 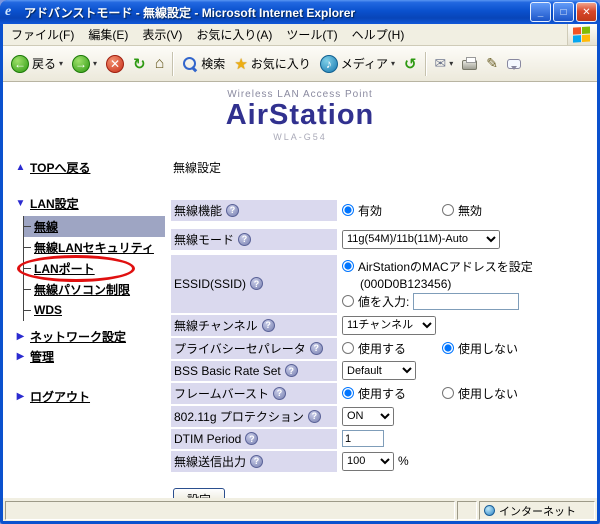 I want to click on wireless-mode-select: 11g(54M)/11b(11M)-Auto, so click(x=421, y=239).